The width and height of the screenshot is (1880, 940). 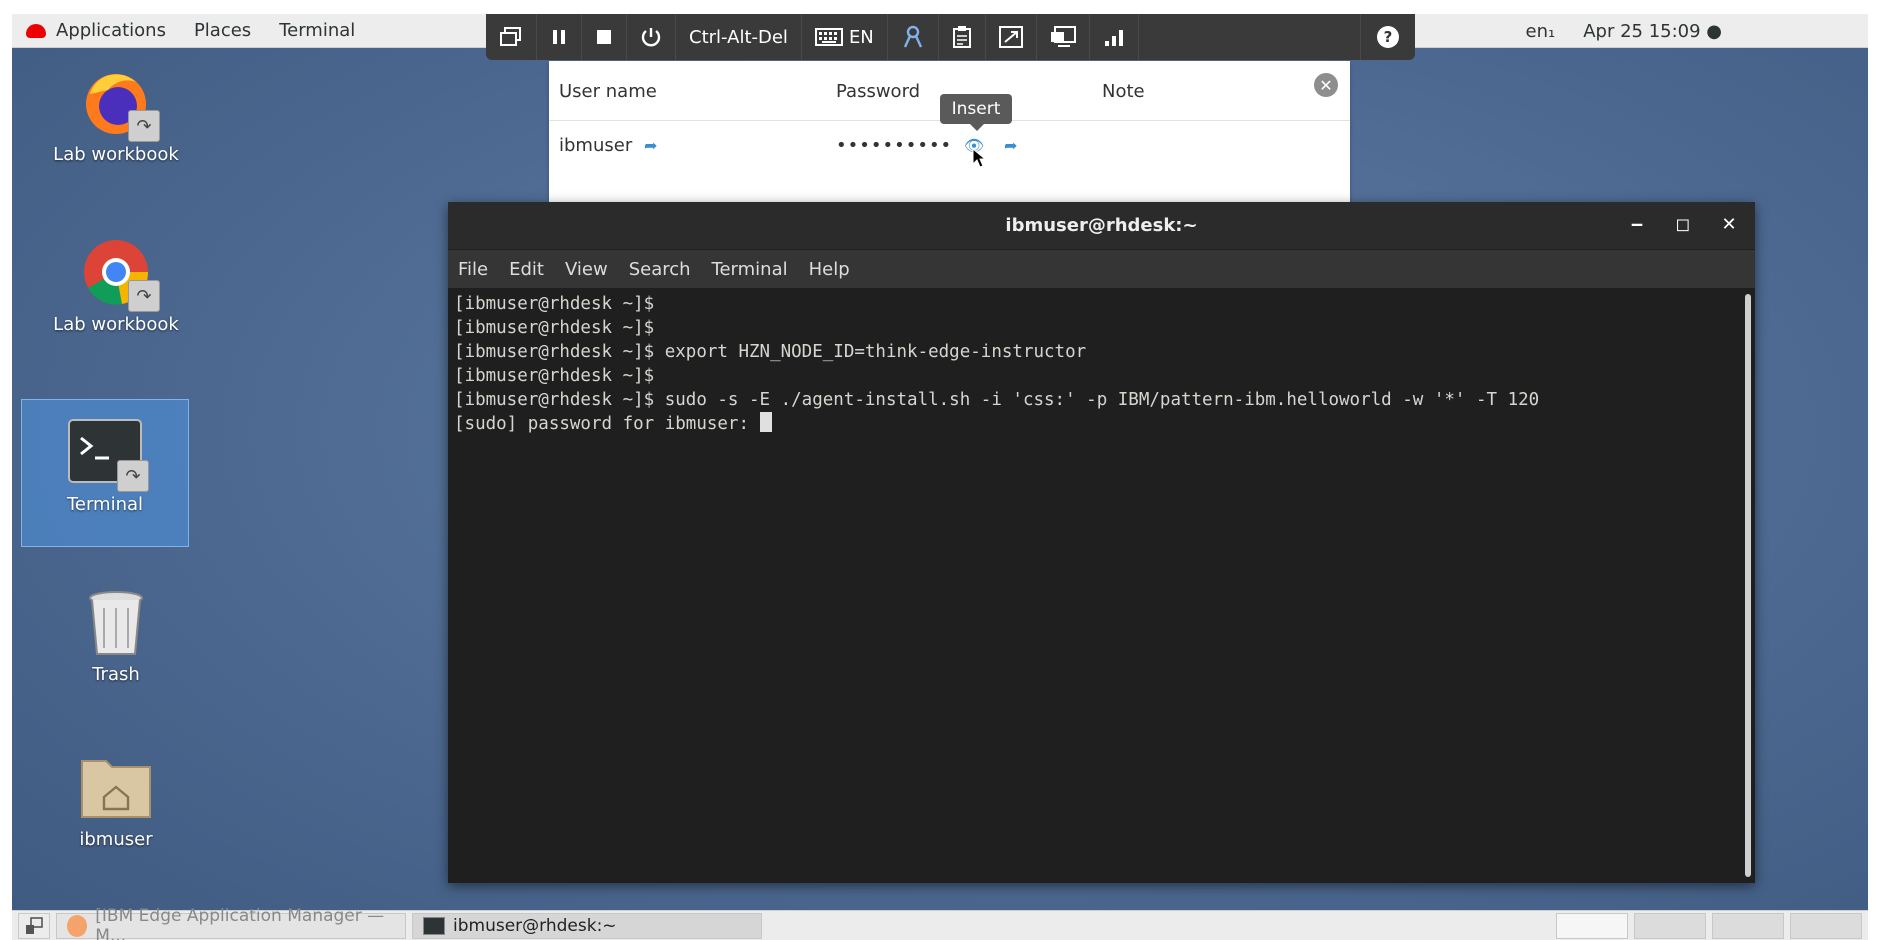 I want to click on home-folder-icon, so click(x=116, y=787).